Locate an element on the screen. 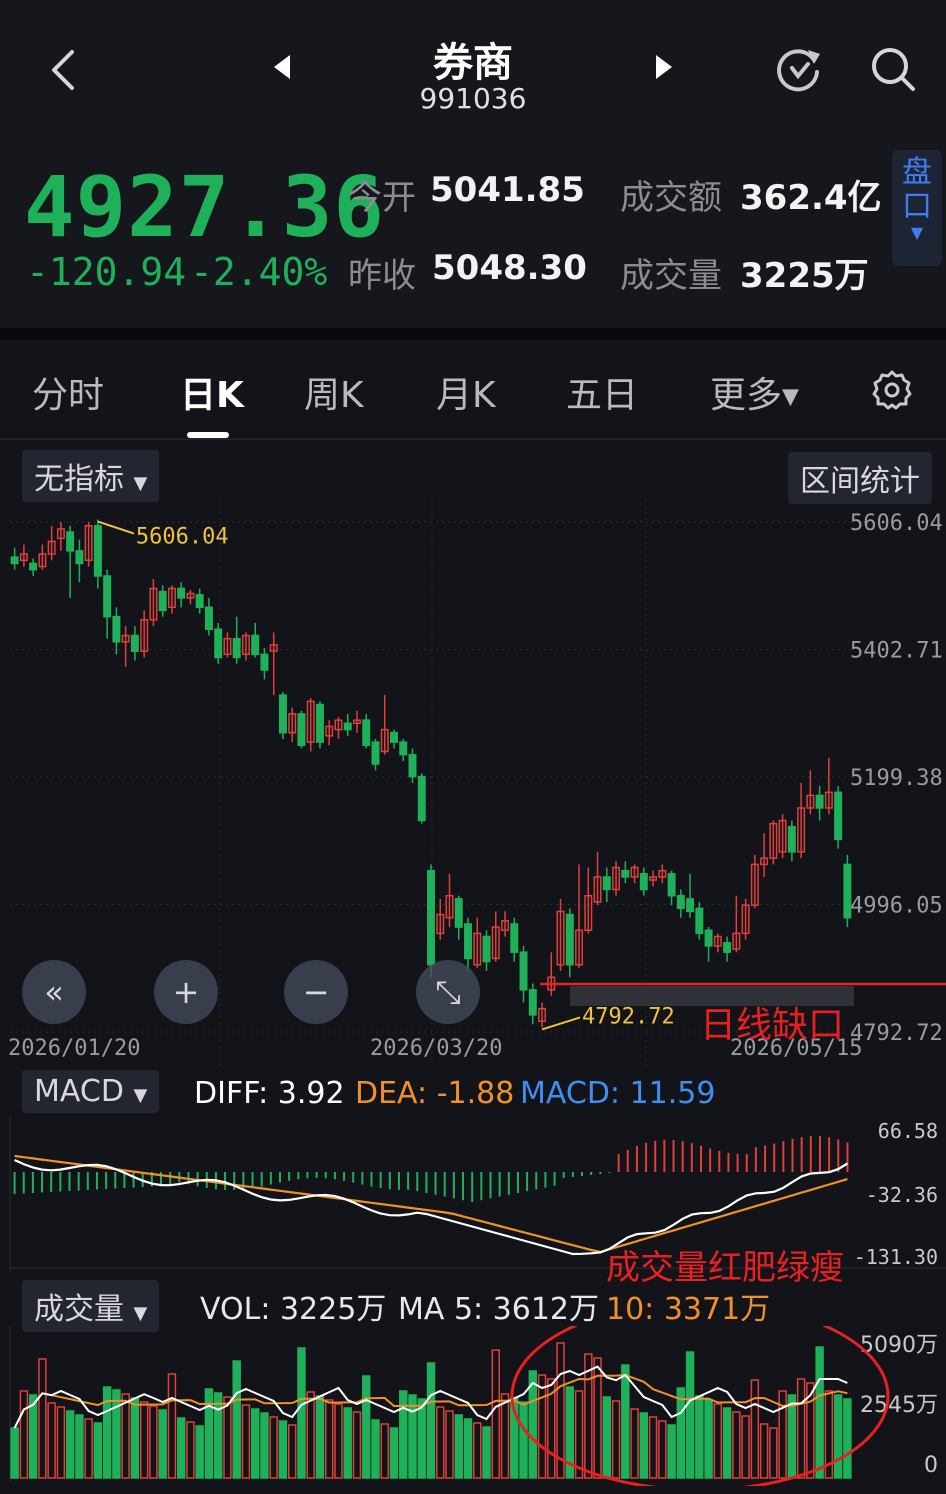 Image resolution: width=946 pixels, height=1494 pixels. tab-fenshi: 分时 is located at coordinates (68, 392).